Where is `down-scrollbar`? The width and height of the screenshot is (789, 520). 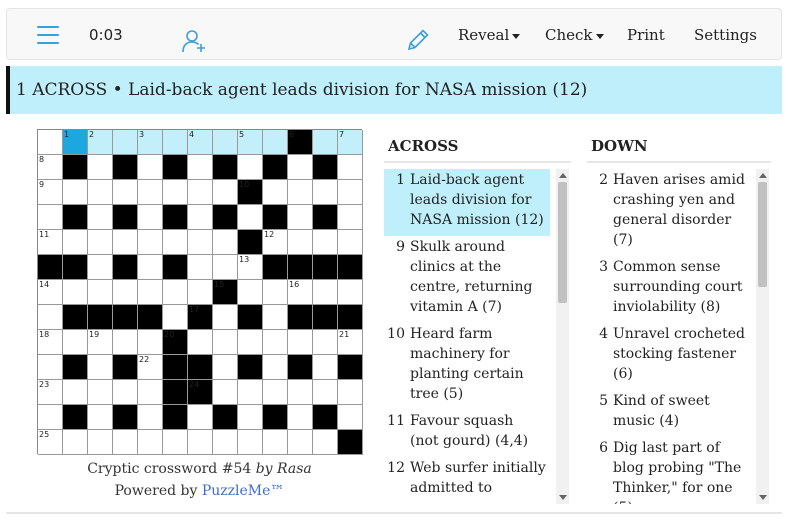 down-scrollbar is located at coordinates (762, 336).